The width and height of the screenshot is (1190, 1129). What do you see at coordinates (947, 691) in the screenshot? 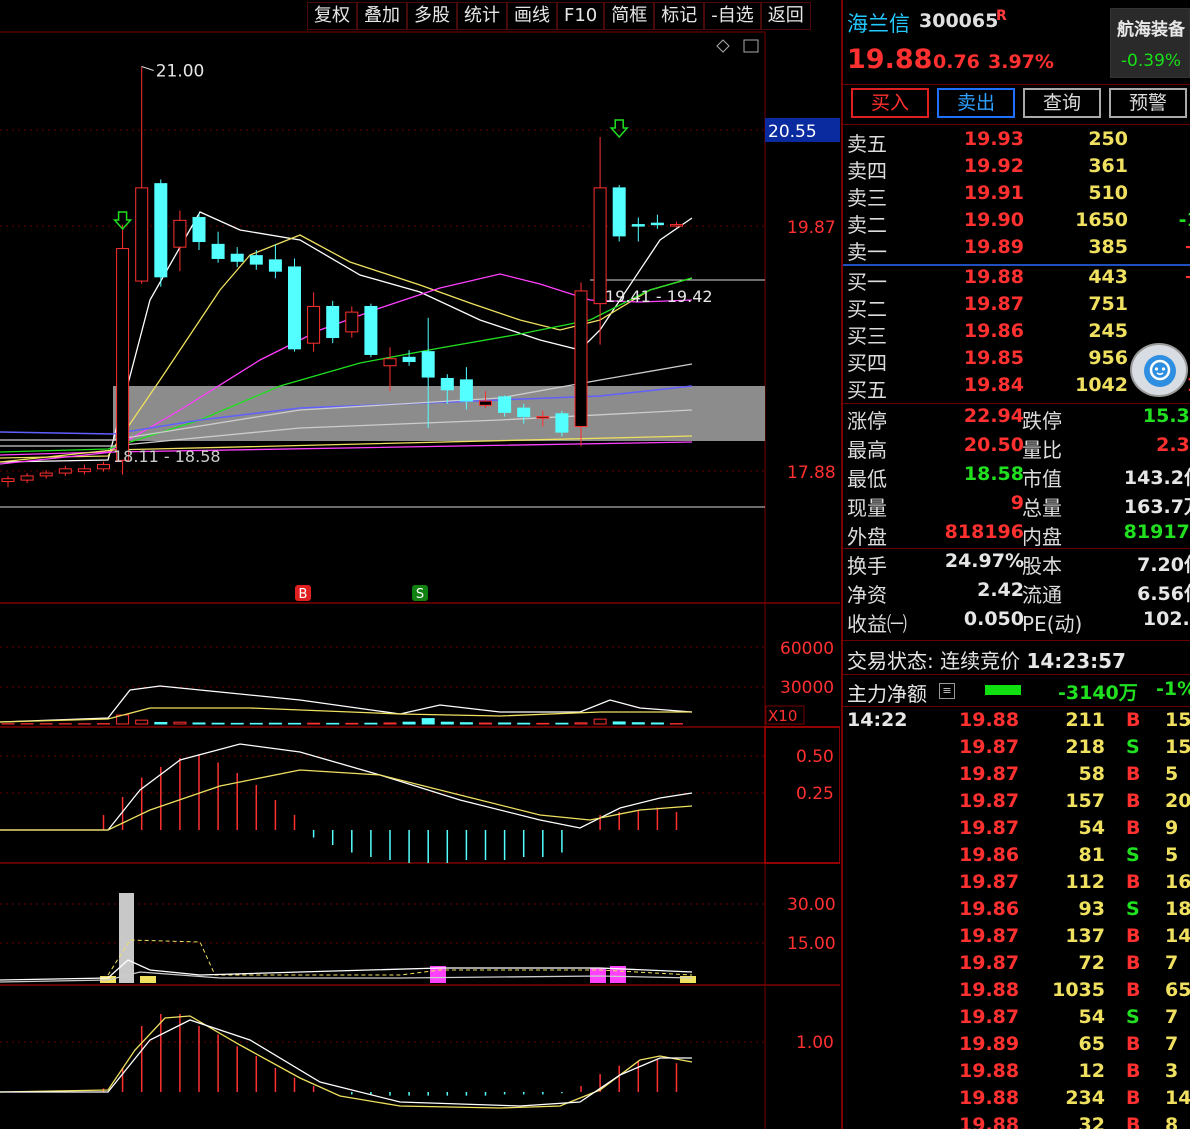
I see `list-icon: ≡` at bounding box center [947, 691].